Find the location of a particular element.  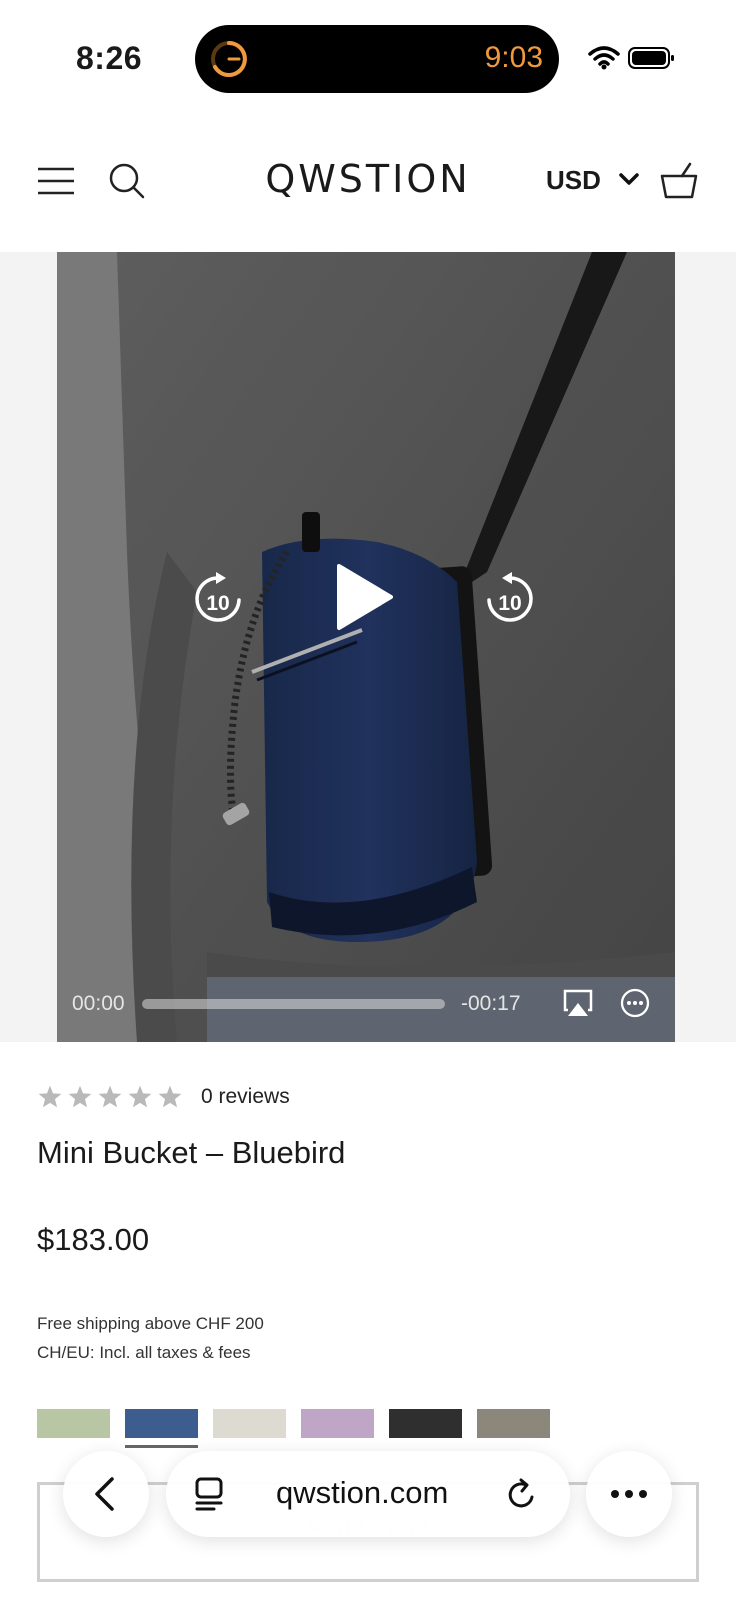

product-rating: 0 reviews is located at coordinates (163, 1097).